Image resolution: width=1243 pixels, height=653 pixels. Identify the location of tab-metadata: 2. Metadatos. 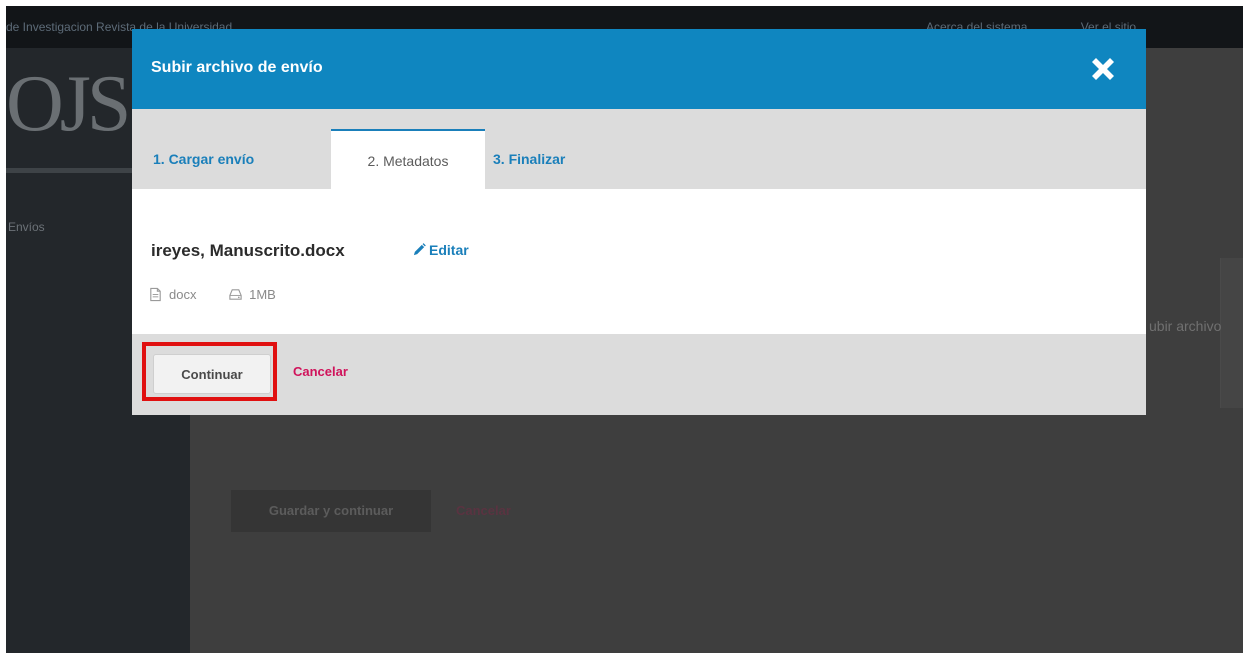
(408, 159).